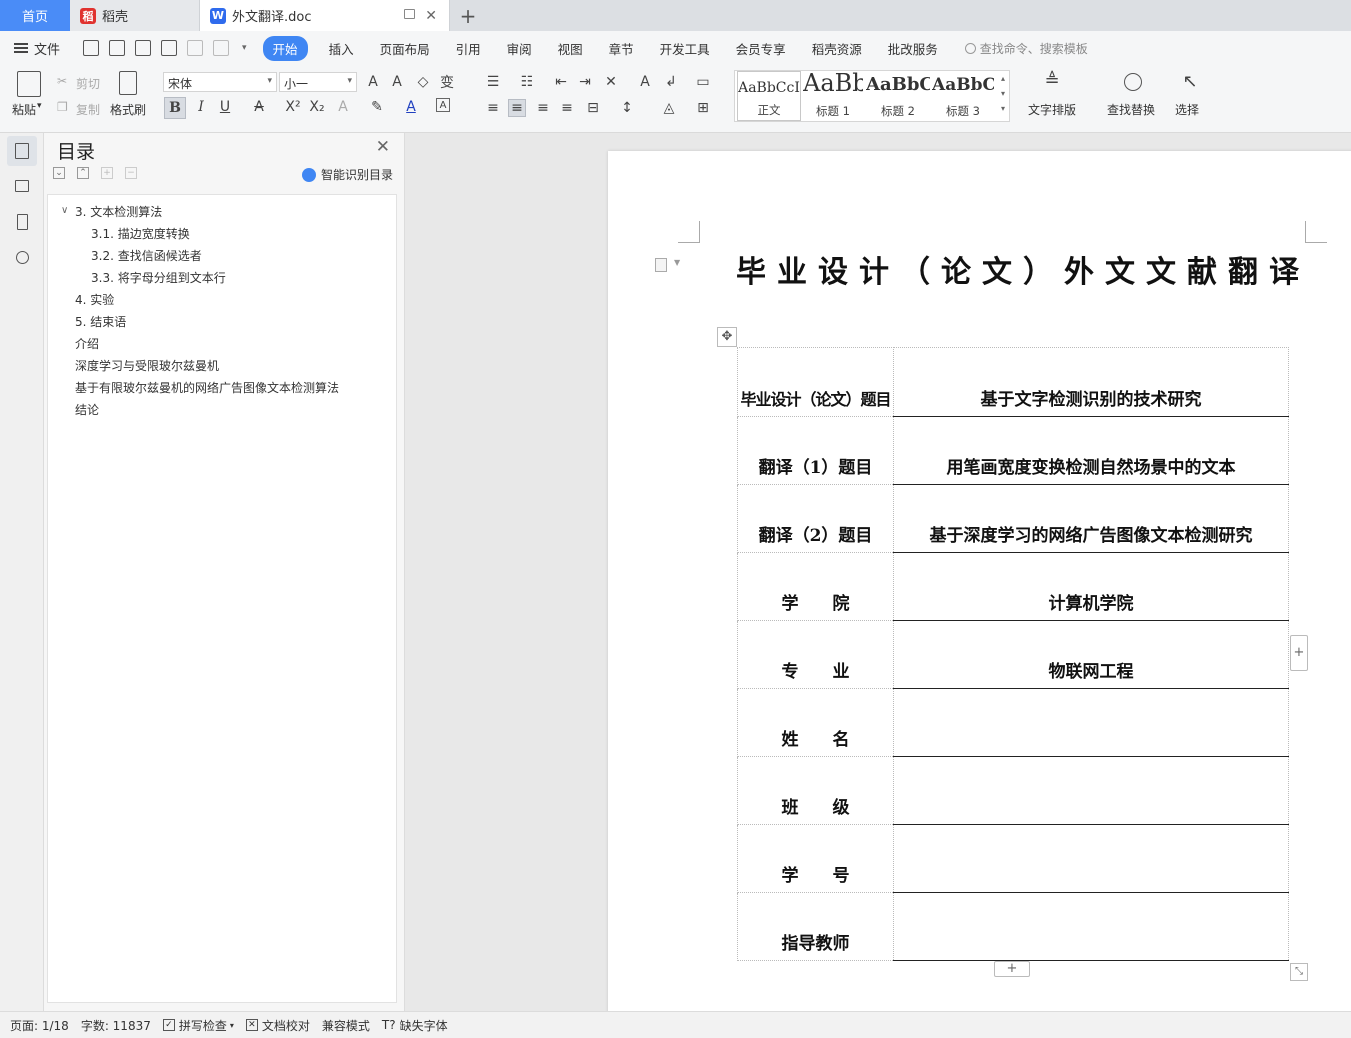 The width and height of the screenshot is (1351, 1038). What do you see at coordinates (431, 16) in the screenshot?
I see `close-tab-icon: ✕` at bounding box center [431, 16].